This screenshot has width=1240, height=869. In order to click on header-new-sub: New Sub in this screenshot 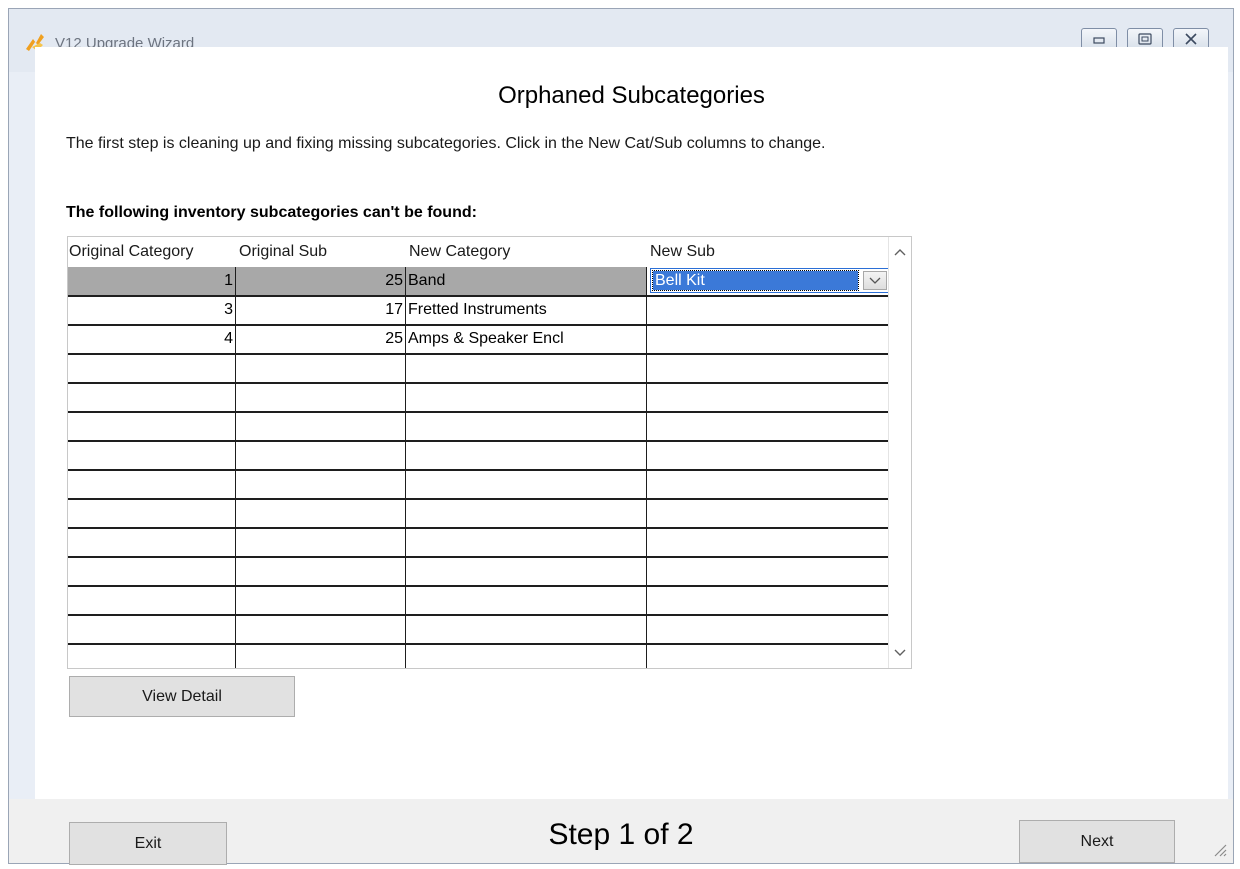, I will do `click(682, 252)`.